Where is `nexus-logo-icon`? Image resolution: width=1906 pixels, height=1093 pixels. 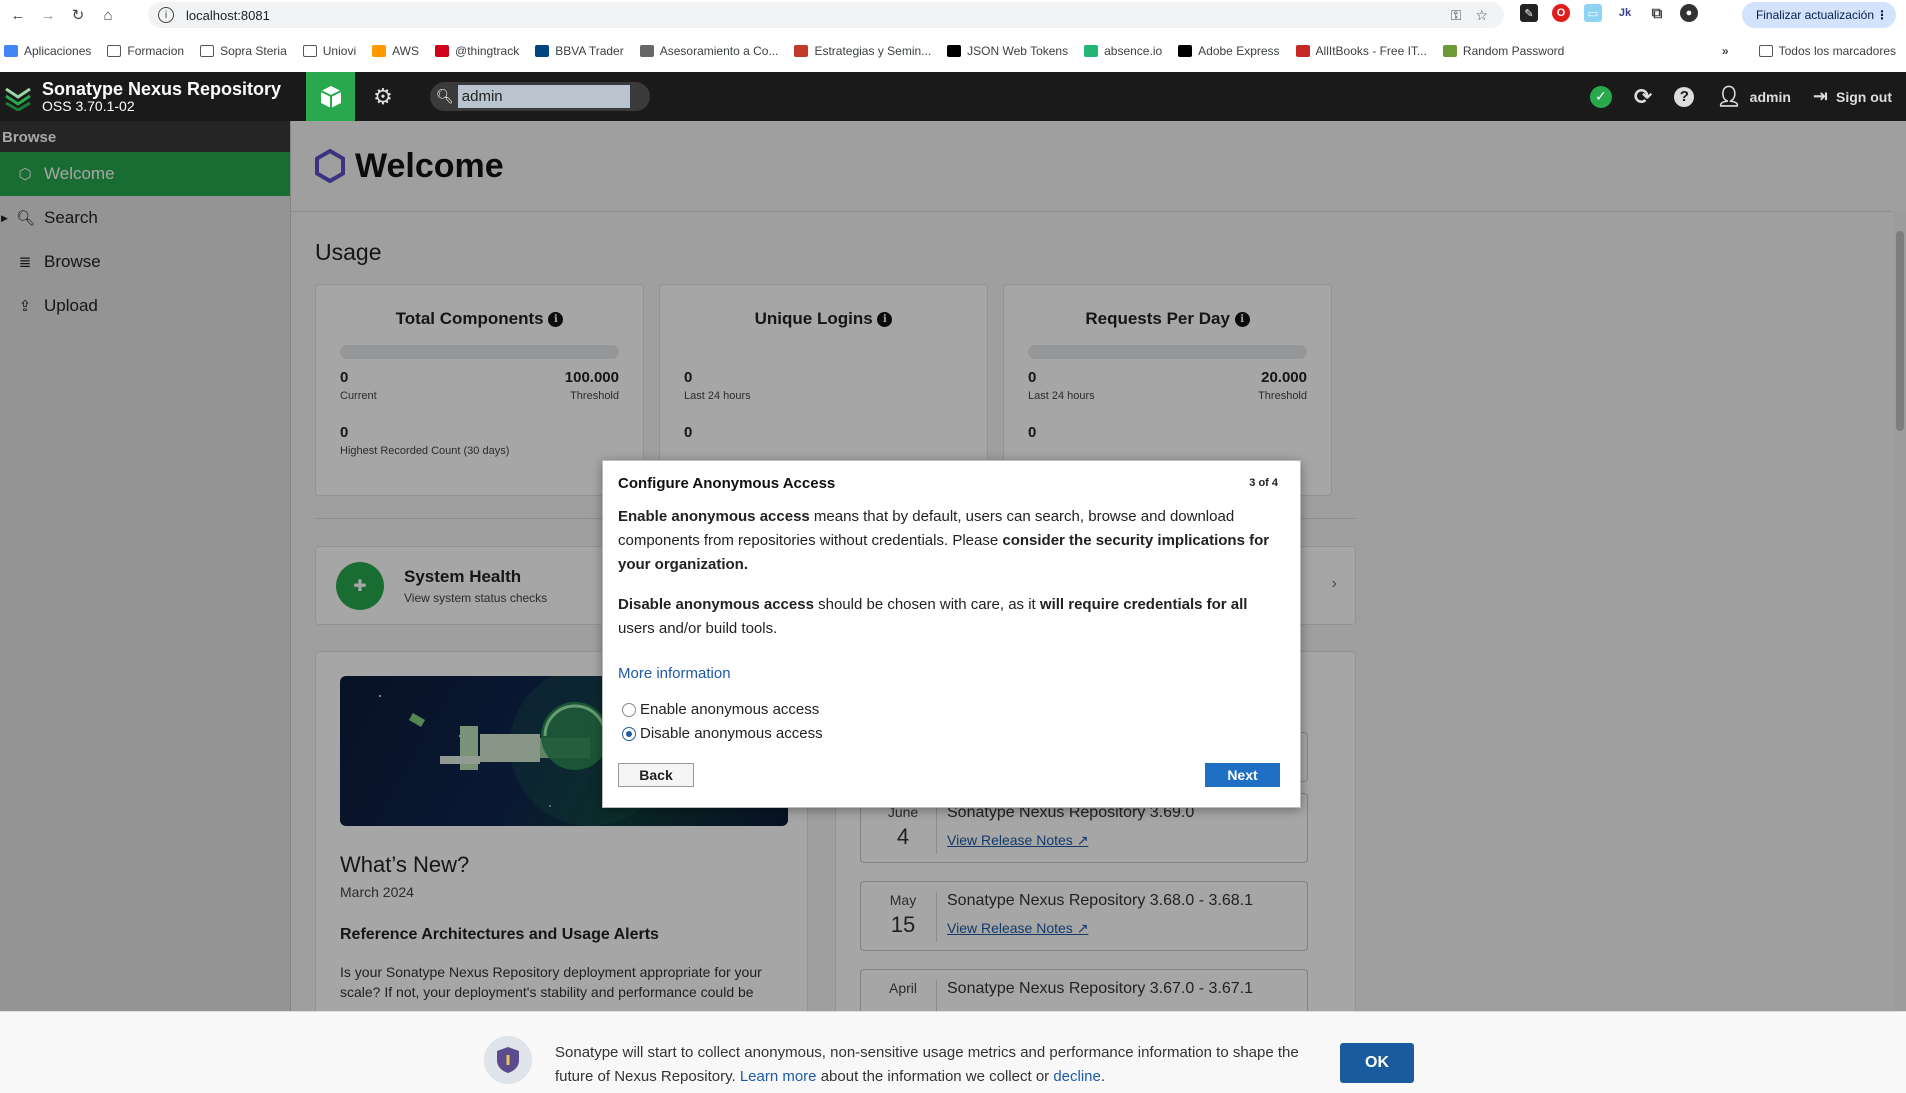 nexus-logo-icon is located at coordinates (18, 99).